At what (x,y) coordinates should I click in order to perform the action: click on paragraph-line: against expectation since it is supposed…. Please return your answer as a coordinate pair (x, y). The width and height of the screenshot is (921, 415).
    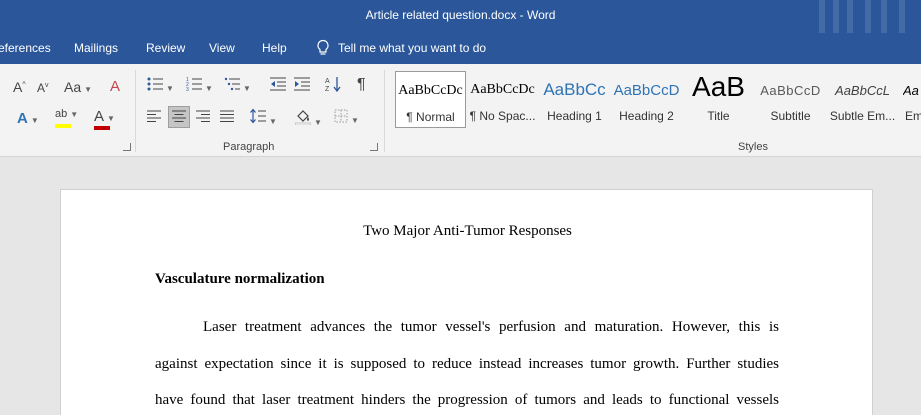
    Looking at the image, I should click on (467, 364).